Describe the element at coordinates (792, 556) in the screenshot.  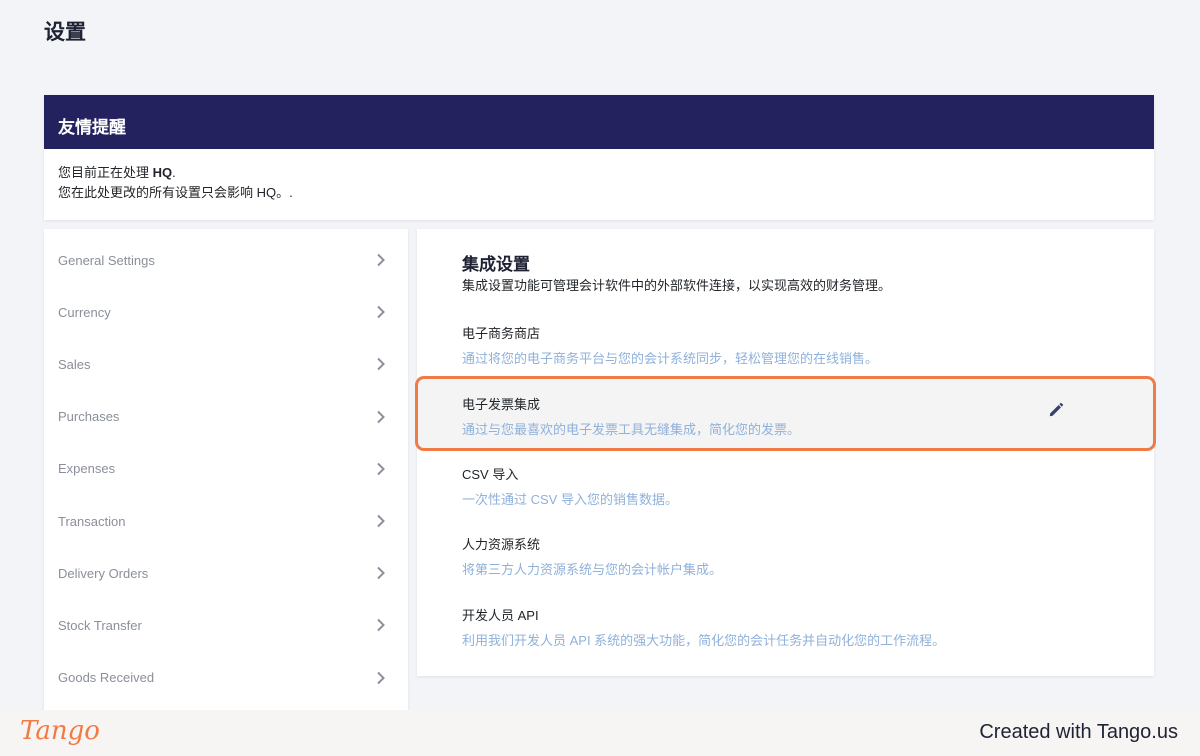
I see `integration-hr-system: 人力资源系统 将第三方人力资源系统与您的会计帐户集成。` at that location.